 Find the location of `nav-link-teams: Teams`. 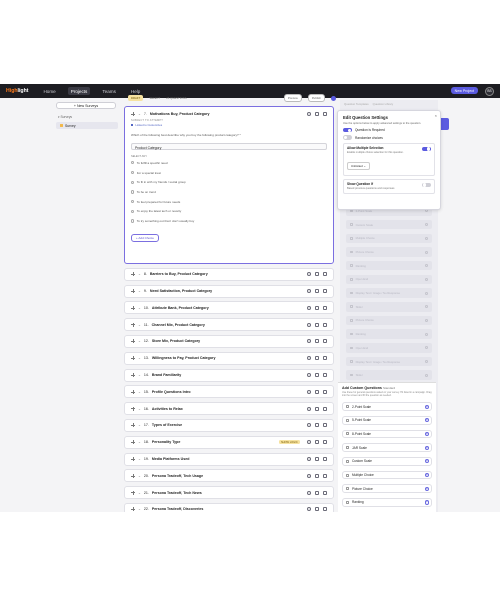

nav-link-teams: Teams is located at coordinates (109, 91).